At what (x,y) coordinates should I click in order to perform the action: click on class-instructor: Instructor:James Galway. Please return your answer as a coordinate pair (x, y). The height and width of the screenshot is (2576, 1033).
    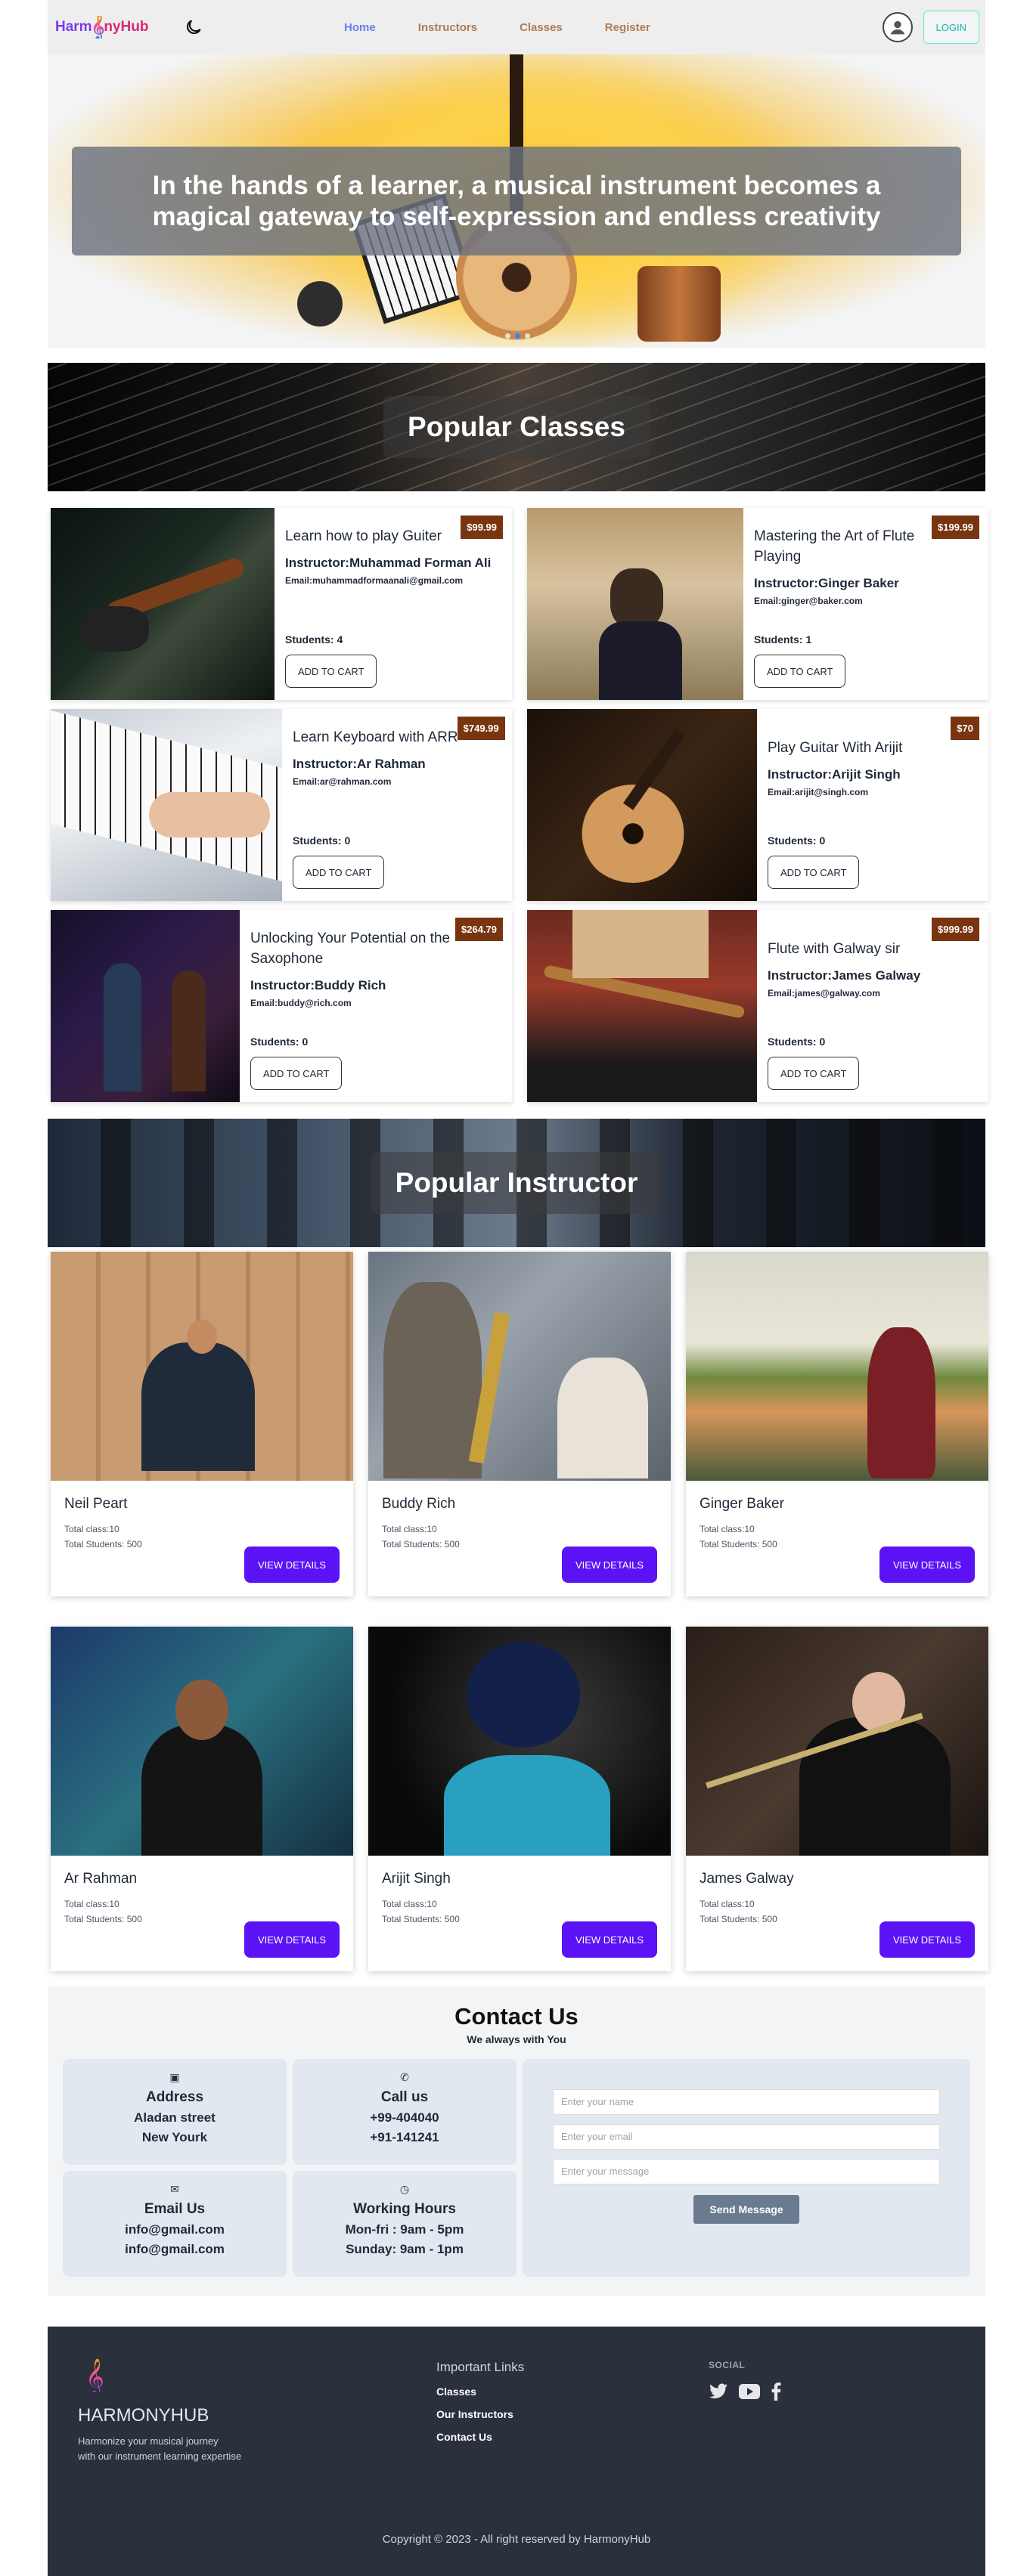
    Looking at the image, I should click on (844, 975).